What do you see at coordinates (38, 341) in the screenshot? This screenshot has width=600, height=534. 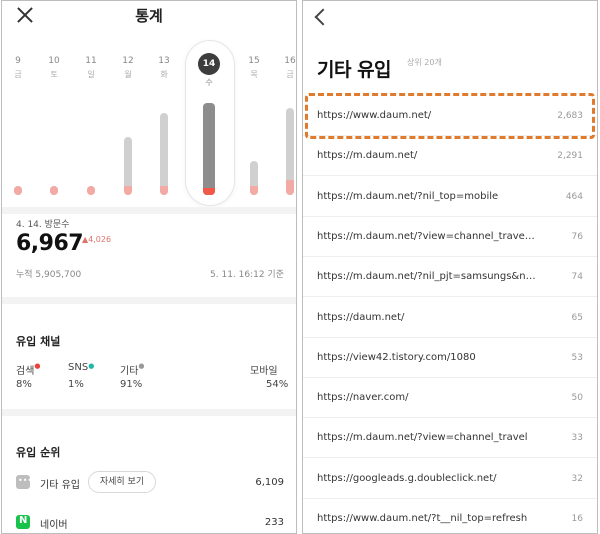 I see `channel-section-title: 유입 채널` at bounding box center [38, 341].